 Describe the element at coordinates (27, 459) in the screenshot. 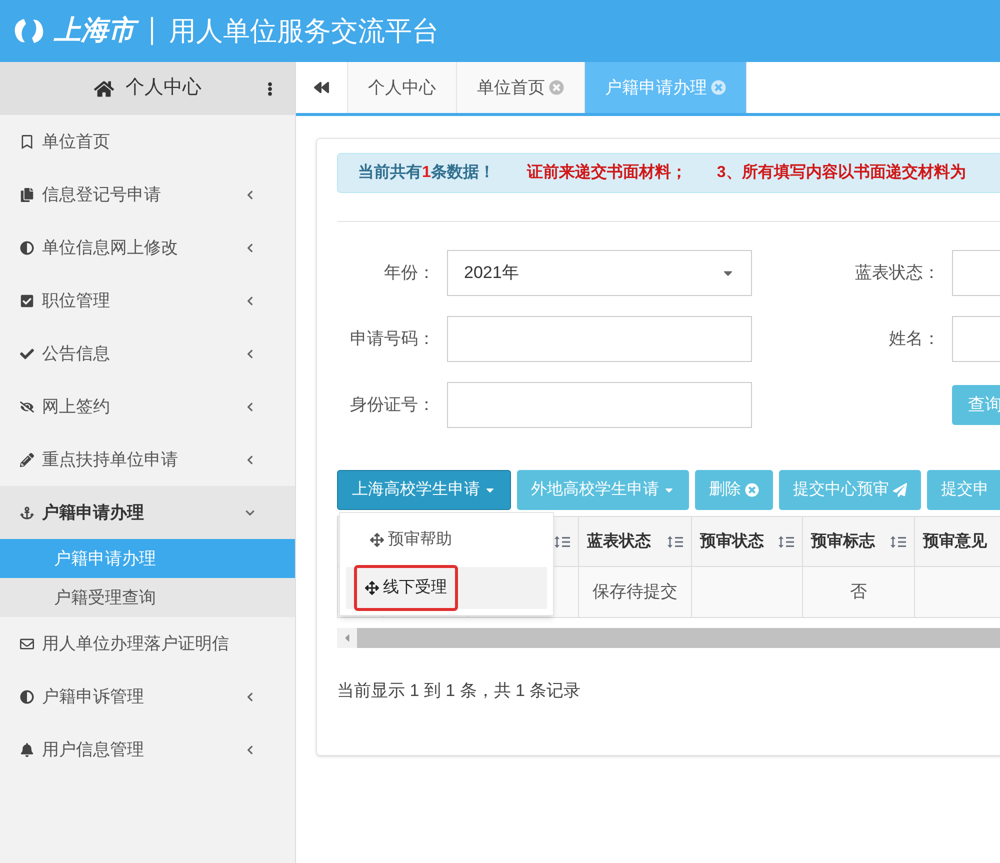

I see `pencil-icon` at that location.